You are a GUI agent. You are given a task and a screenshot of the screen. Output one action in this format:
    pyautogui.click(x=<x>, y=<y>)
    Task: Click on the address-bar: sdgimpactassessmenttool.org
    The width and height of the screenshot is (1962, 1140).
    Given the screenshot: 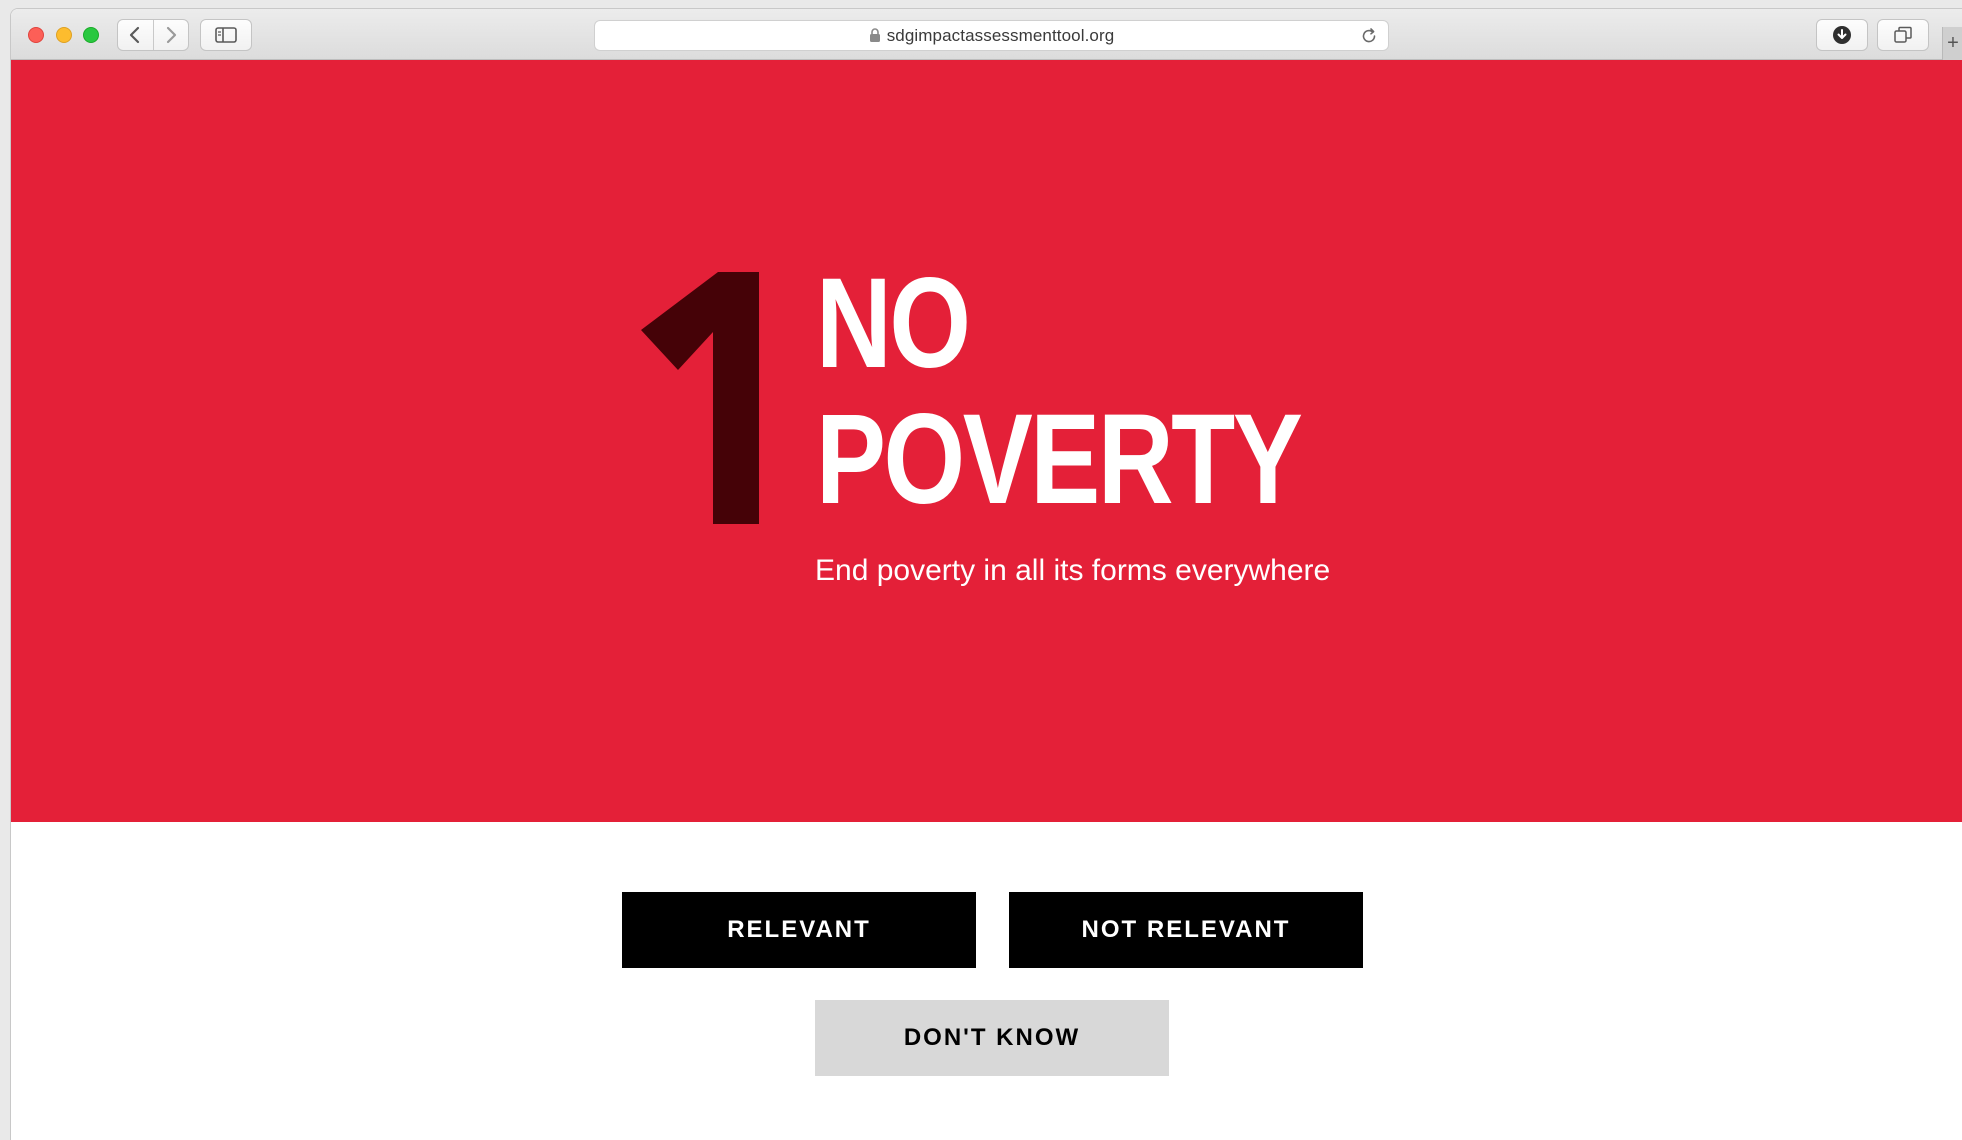 What is the action you would take?
    pyautogui.click(x=991, y=35)
    